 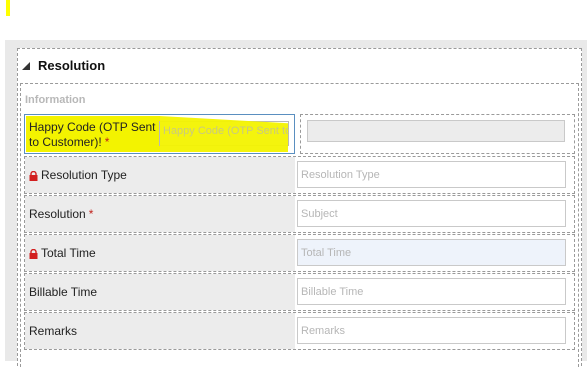 What do you see at coordinates (160, 331) in the screenshot?
I see `field-label-cell: Remarks` at bounding box center [160, 331].